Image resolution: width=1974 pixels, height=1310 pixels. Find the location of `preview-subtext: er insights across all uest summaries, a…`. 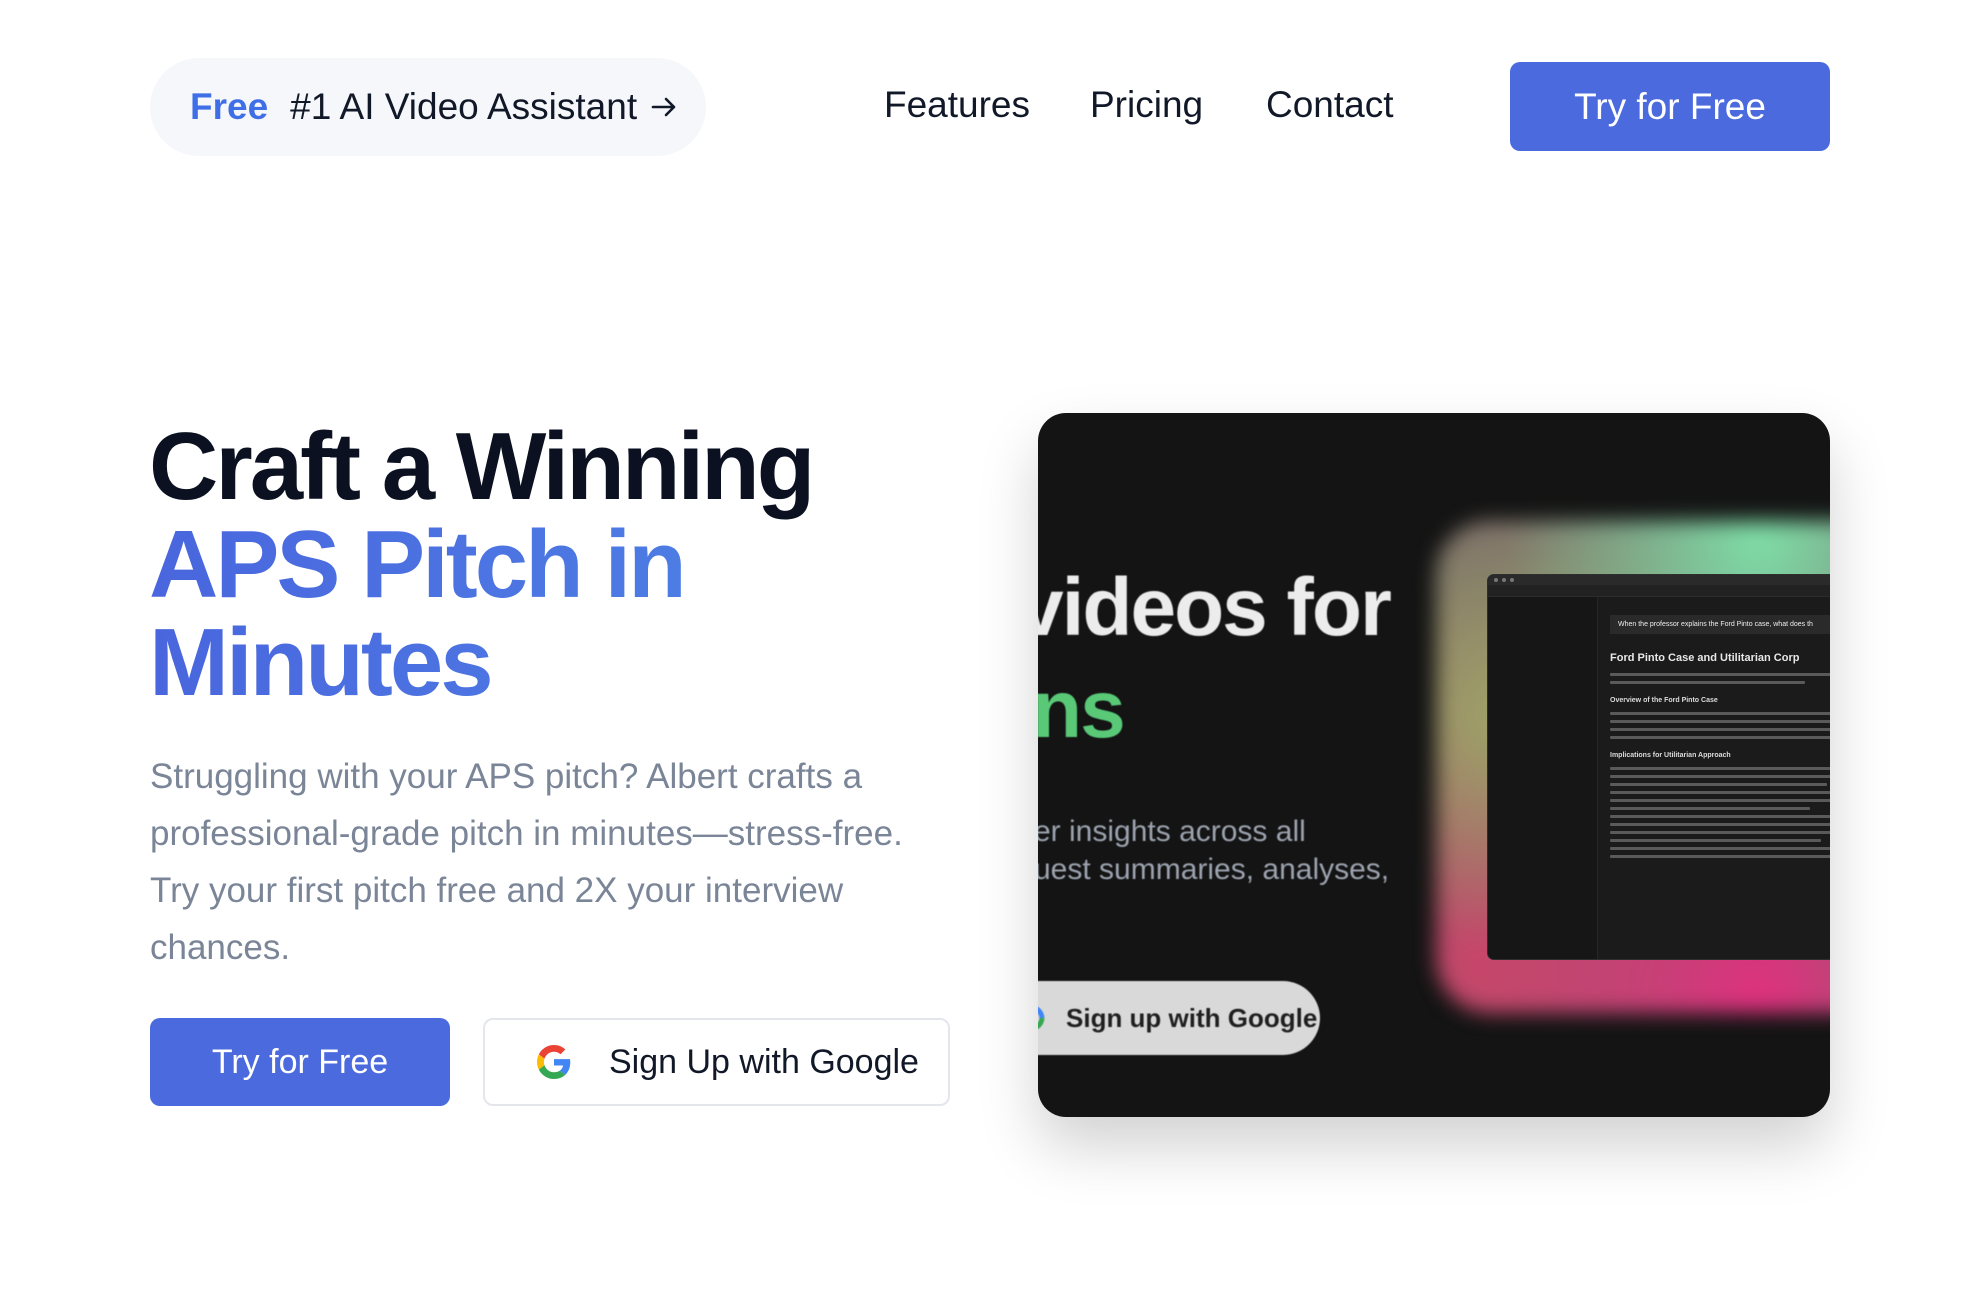

preview-subtext: er insights across all uest summaries, a… is located at coordinates (1213, 851).